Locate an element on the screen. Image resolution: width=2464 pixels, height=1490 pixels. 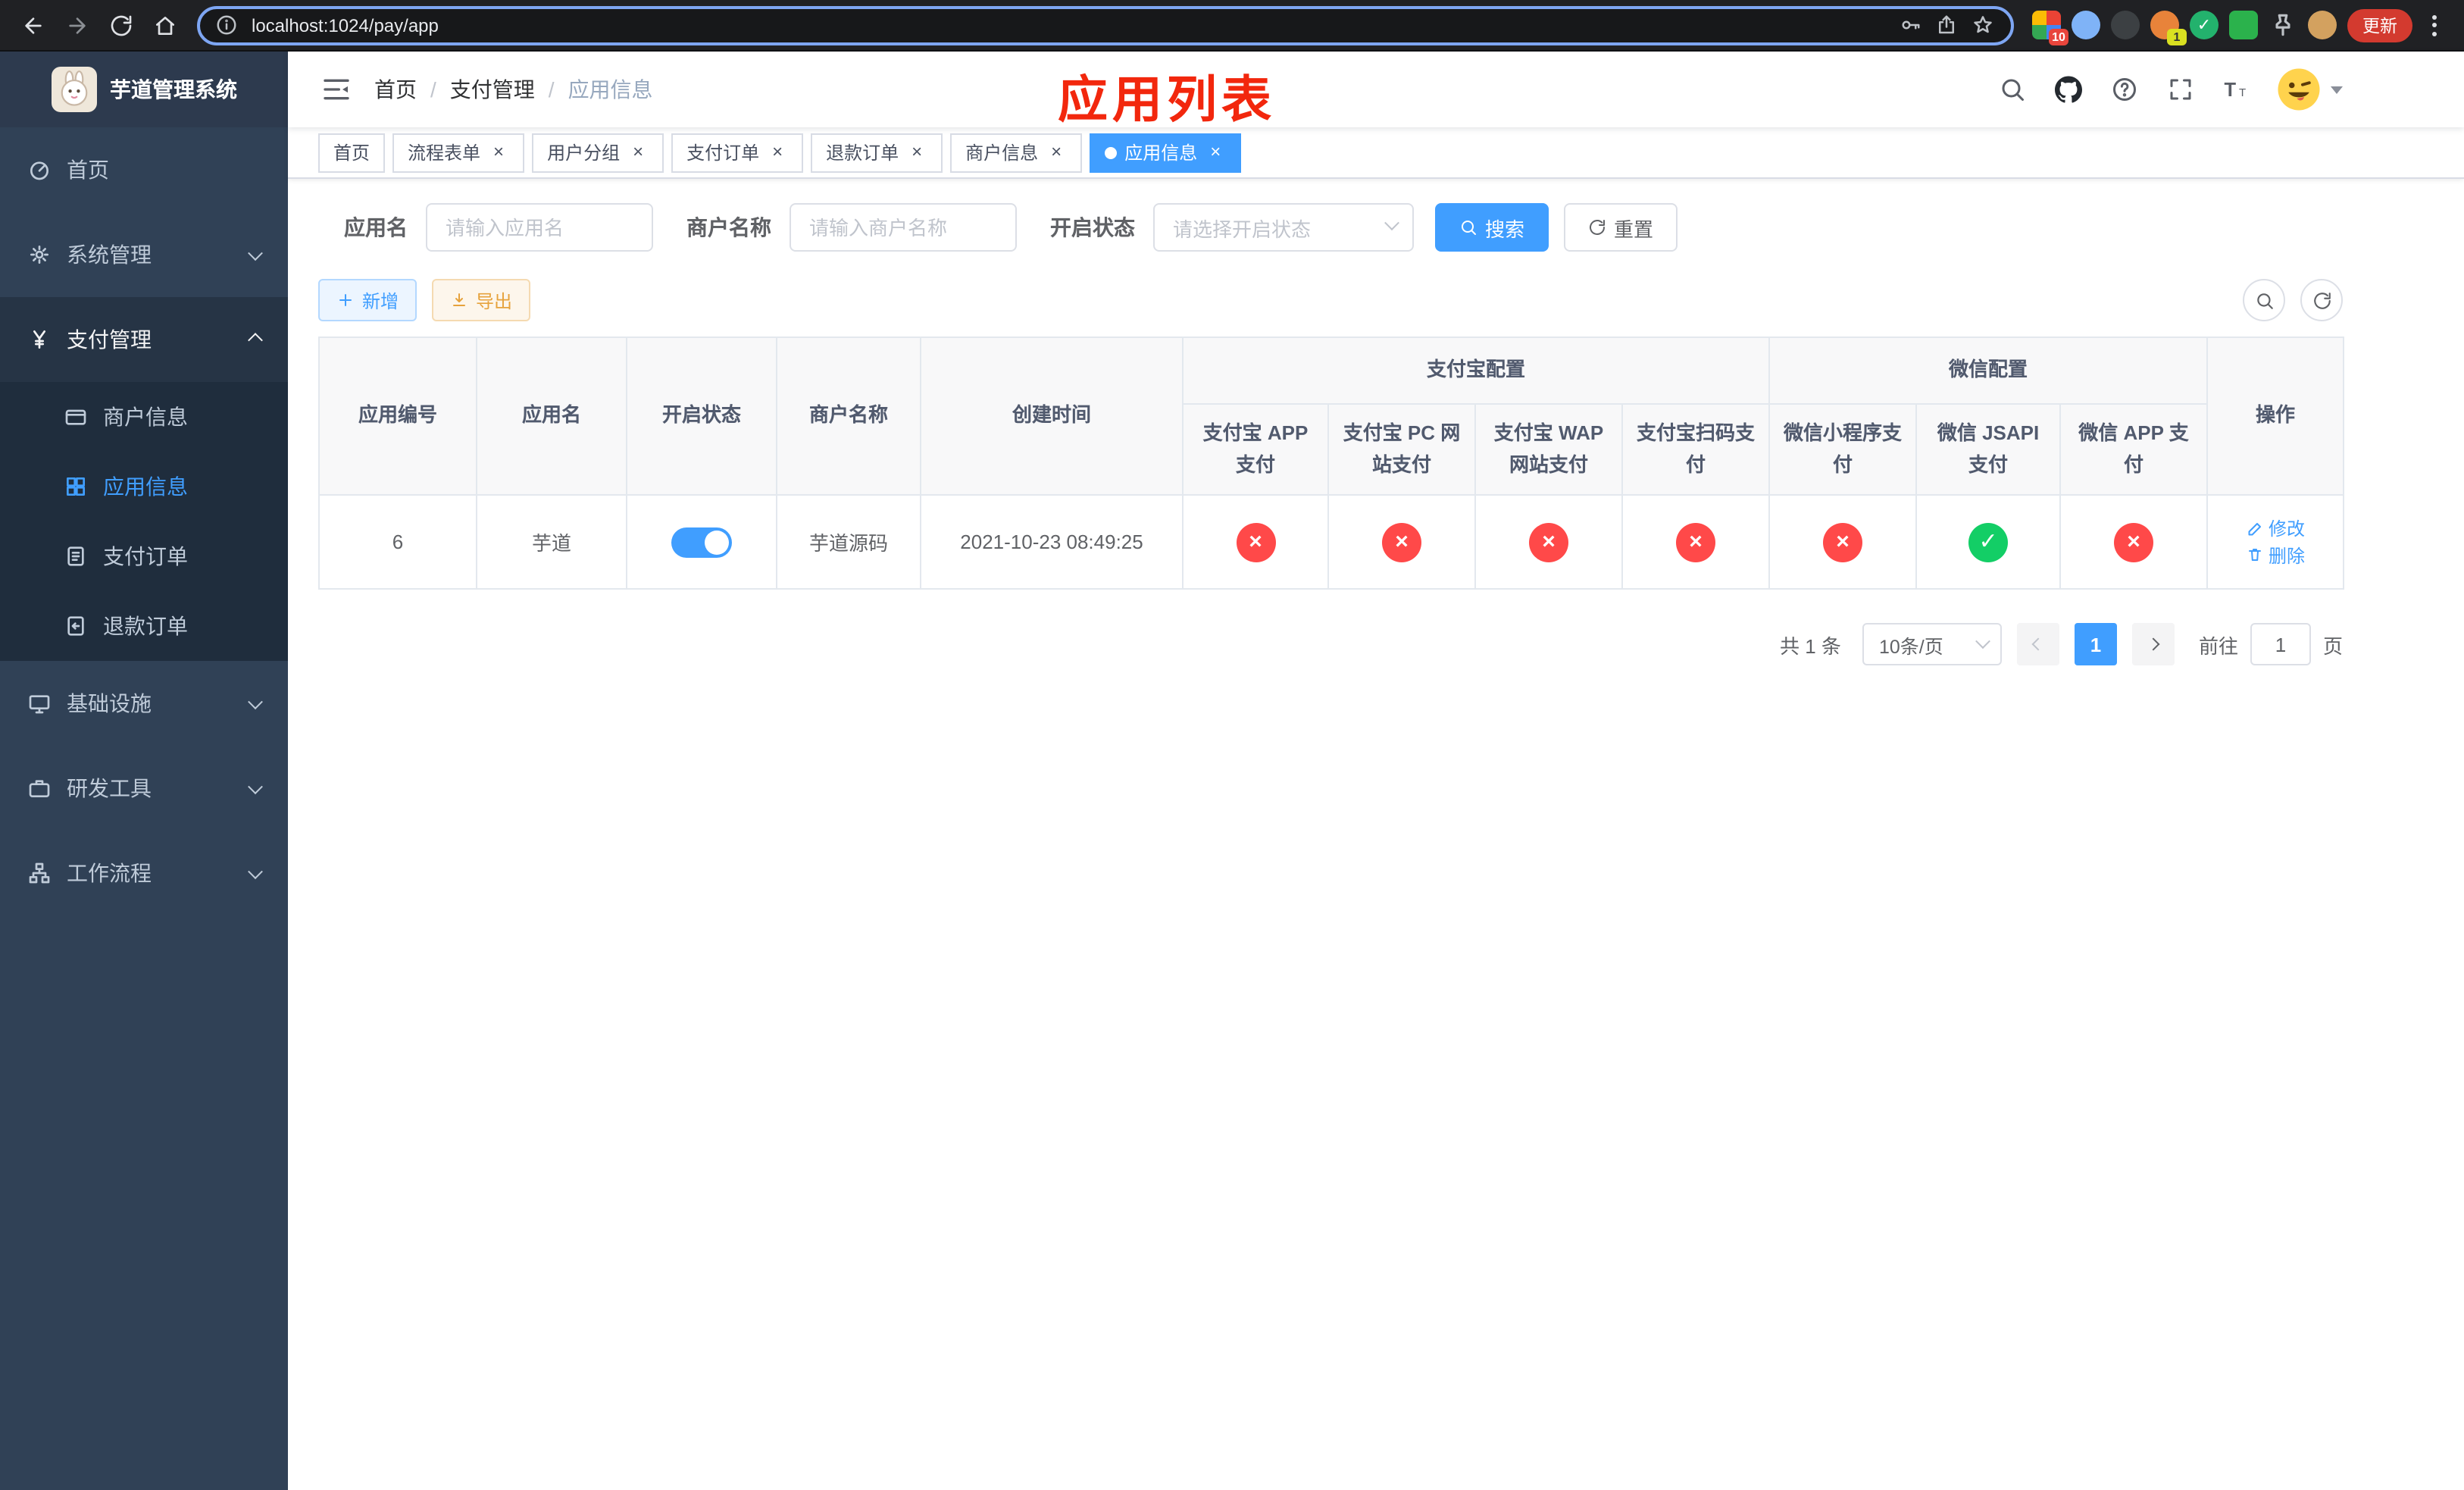
breadcrumb-home: 首页 is located at coordinates (395, 89).